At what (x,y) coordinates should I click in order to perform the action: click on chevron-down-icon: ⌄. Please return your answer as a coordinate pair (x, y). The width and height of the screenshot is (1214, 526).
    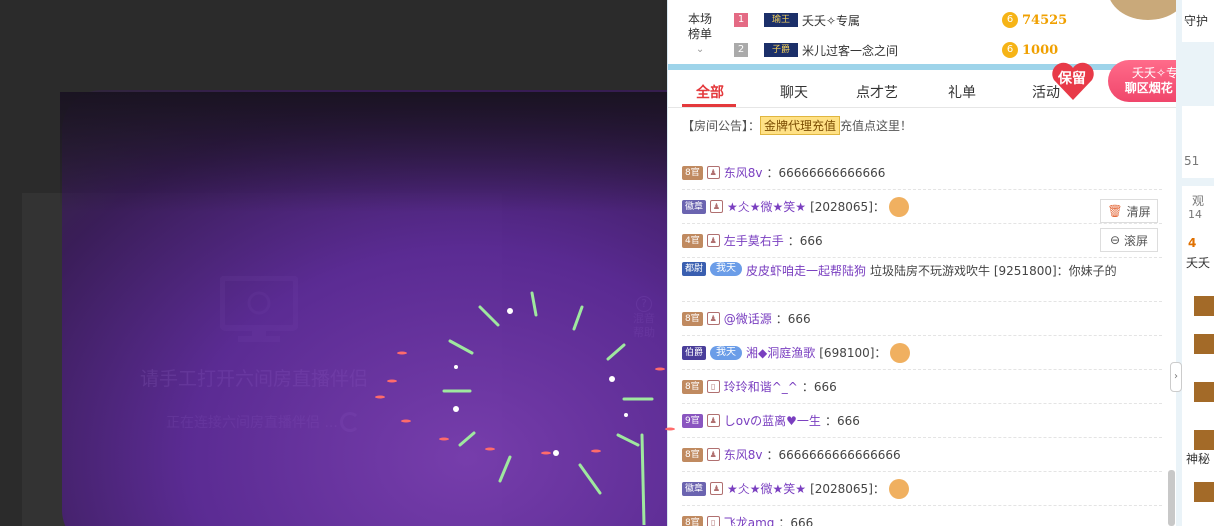
    Looking at the image, I should click on (700, 49).